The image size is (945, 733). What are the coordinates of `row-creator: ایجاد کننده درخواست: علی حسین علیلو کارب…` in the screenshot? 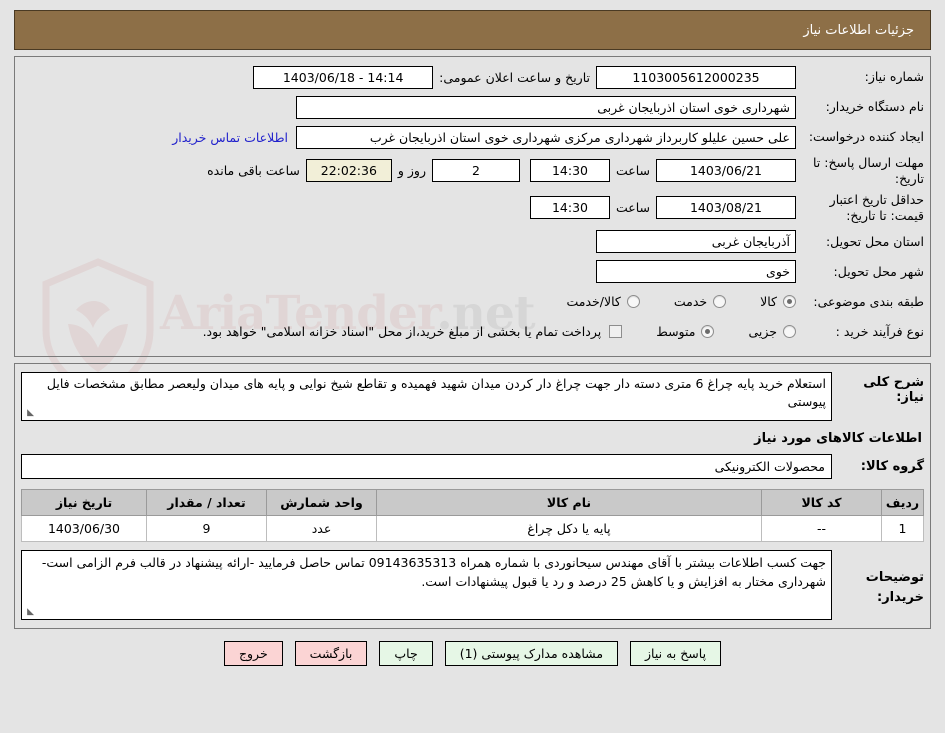 It's located at (472, 137).